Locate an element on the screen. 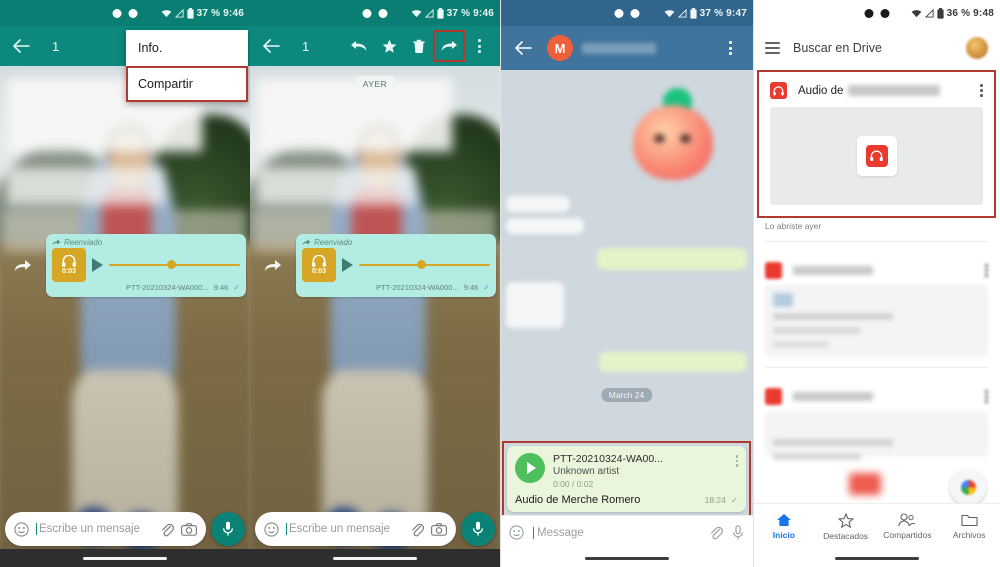 This screenshot has height=567, width=1000. star-icon is located at coordinates (845, 520).